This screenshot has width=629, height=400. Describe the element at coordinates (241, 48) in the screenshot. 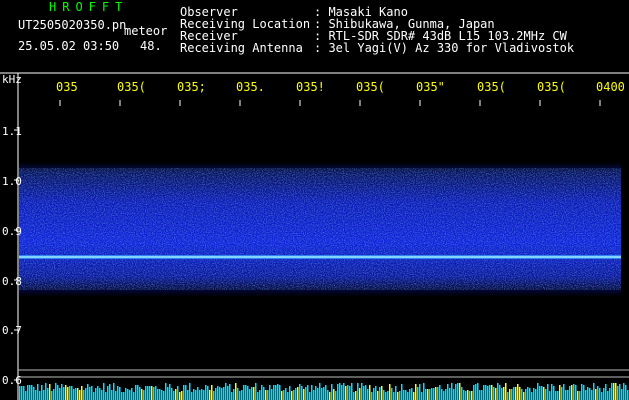

I see `info-label: Receiving Antenna` at that location.